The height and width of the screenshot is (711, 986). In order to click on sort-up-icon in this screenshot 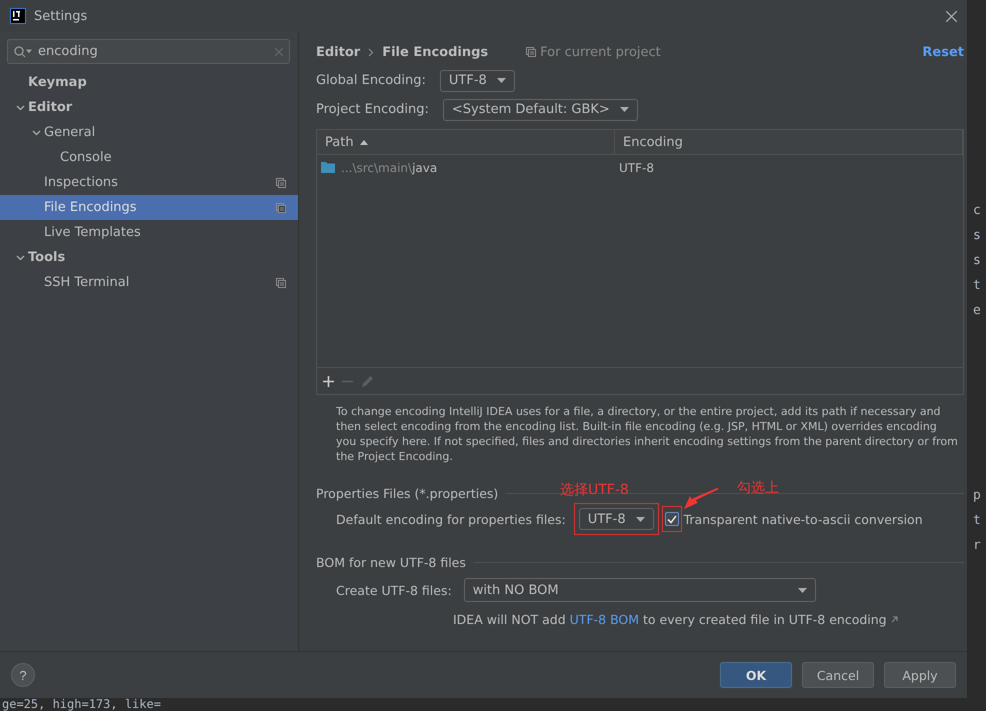, I will do `click(364, 142)`.